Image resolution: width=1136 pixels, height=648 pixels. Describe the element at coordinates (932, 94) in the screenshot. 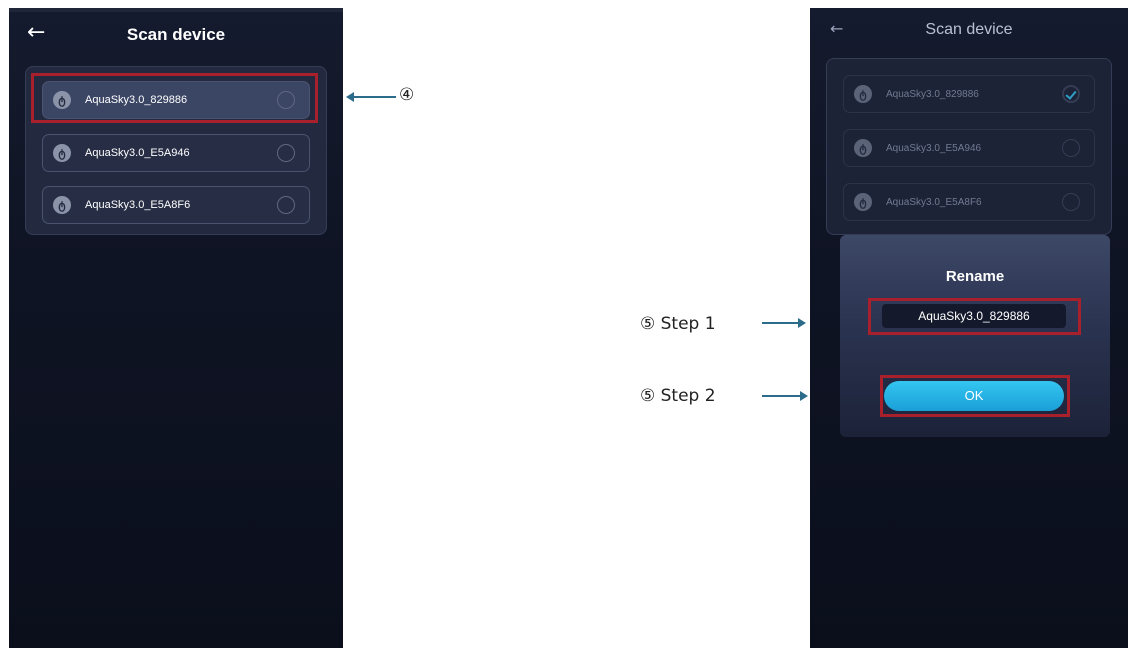

I see `device-name: AquaSky3.0_829886` at that location.